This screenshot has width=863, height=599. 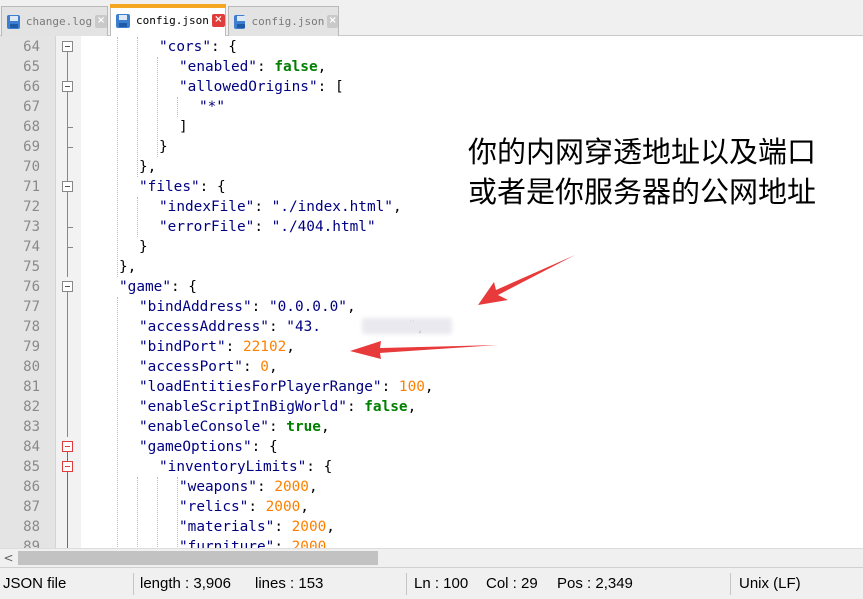 I want to click on fold-margin, so click(x=68, y=296).